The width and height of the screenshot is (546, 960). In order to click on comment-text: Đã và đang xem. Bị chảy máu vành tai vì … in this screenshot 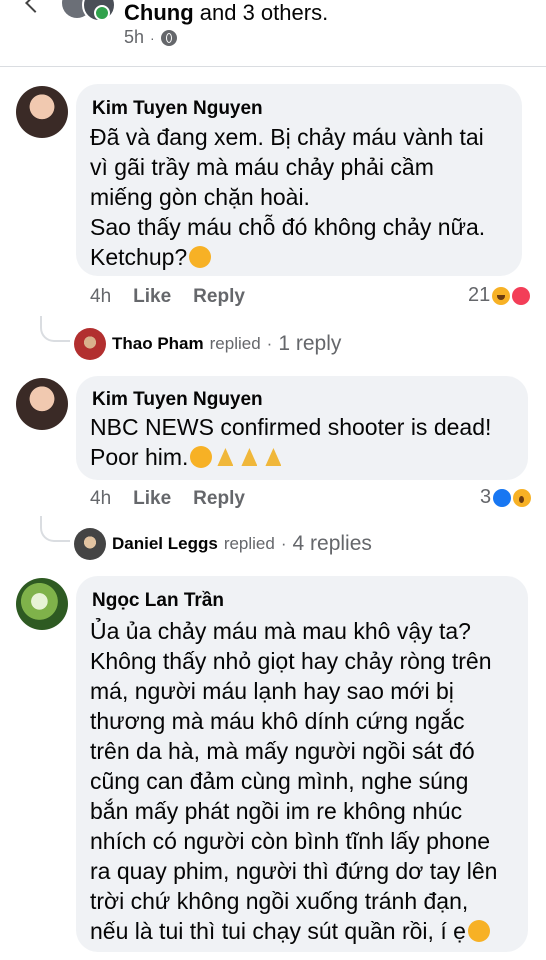, I will do `click(302, 197)`.